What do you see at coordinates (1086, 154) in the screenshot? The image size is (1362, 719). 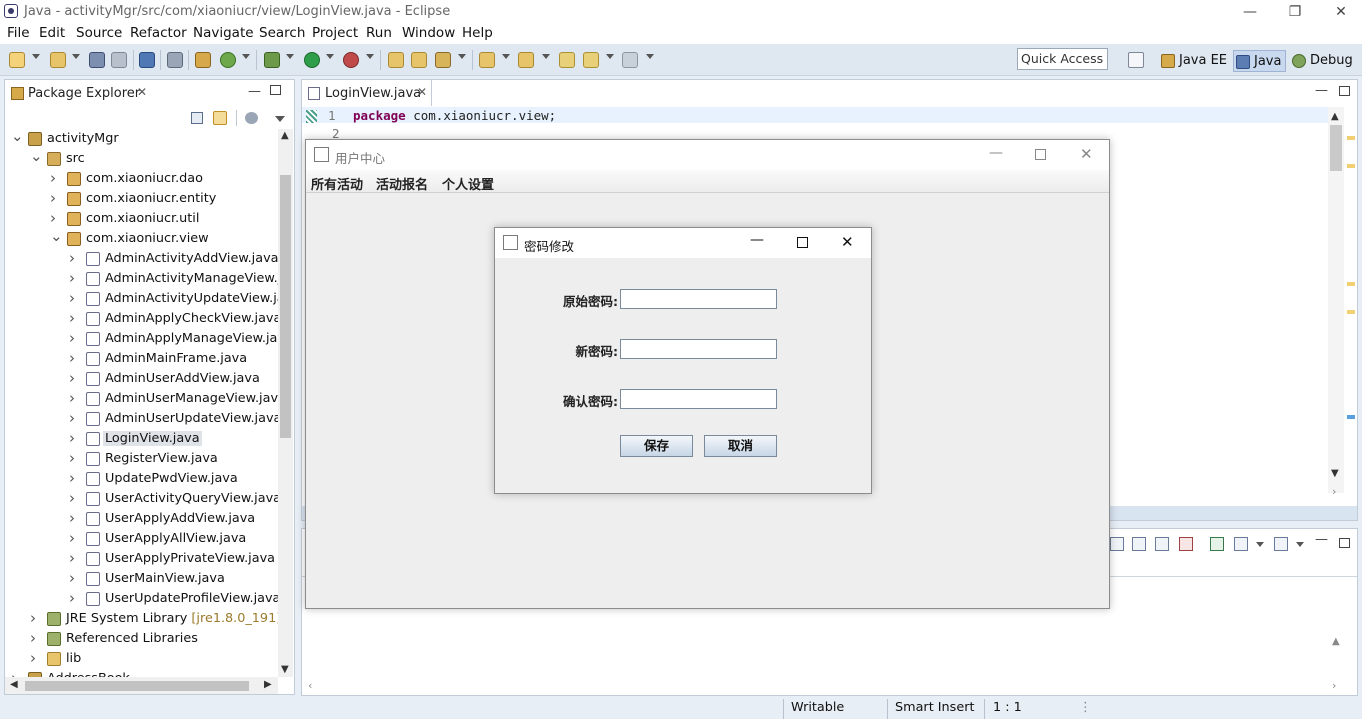 I see `user-center-close-button: ✕` at bounding box center [1086, 154].